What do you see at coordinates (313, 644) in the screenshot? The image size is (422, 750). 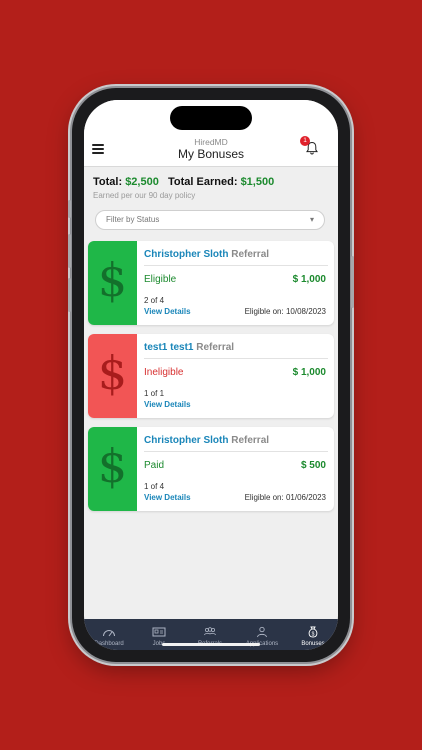 I see `tab-label: Bonuses` at bounding box center [313, 644].